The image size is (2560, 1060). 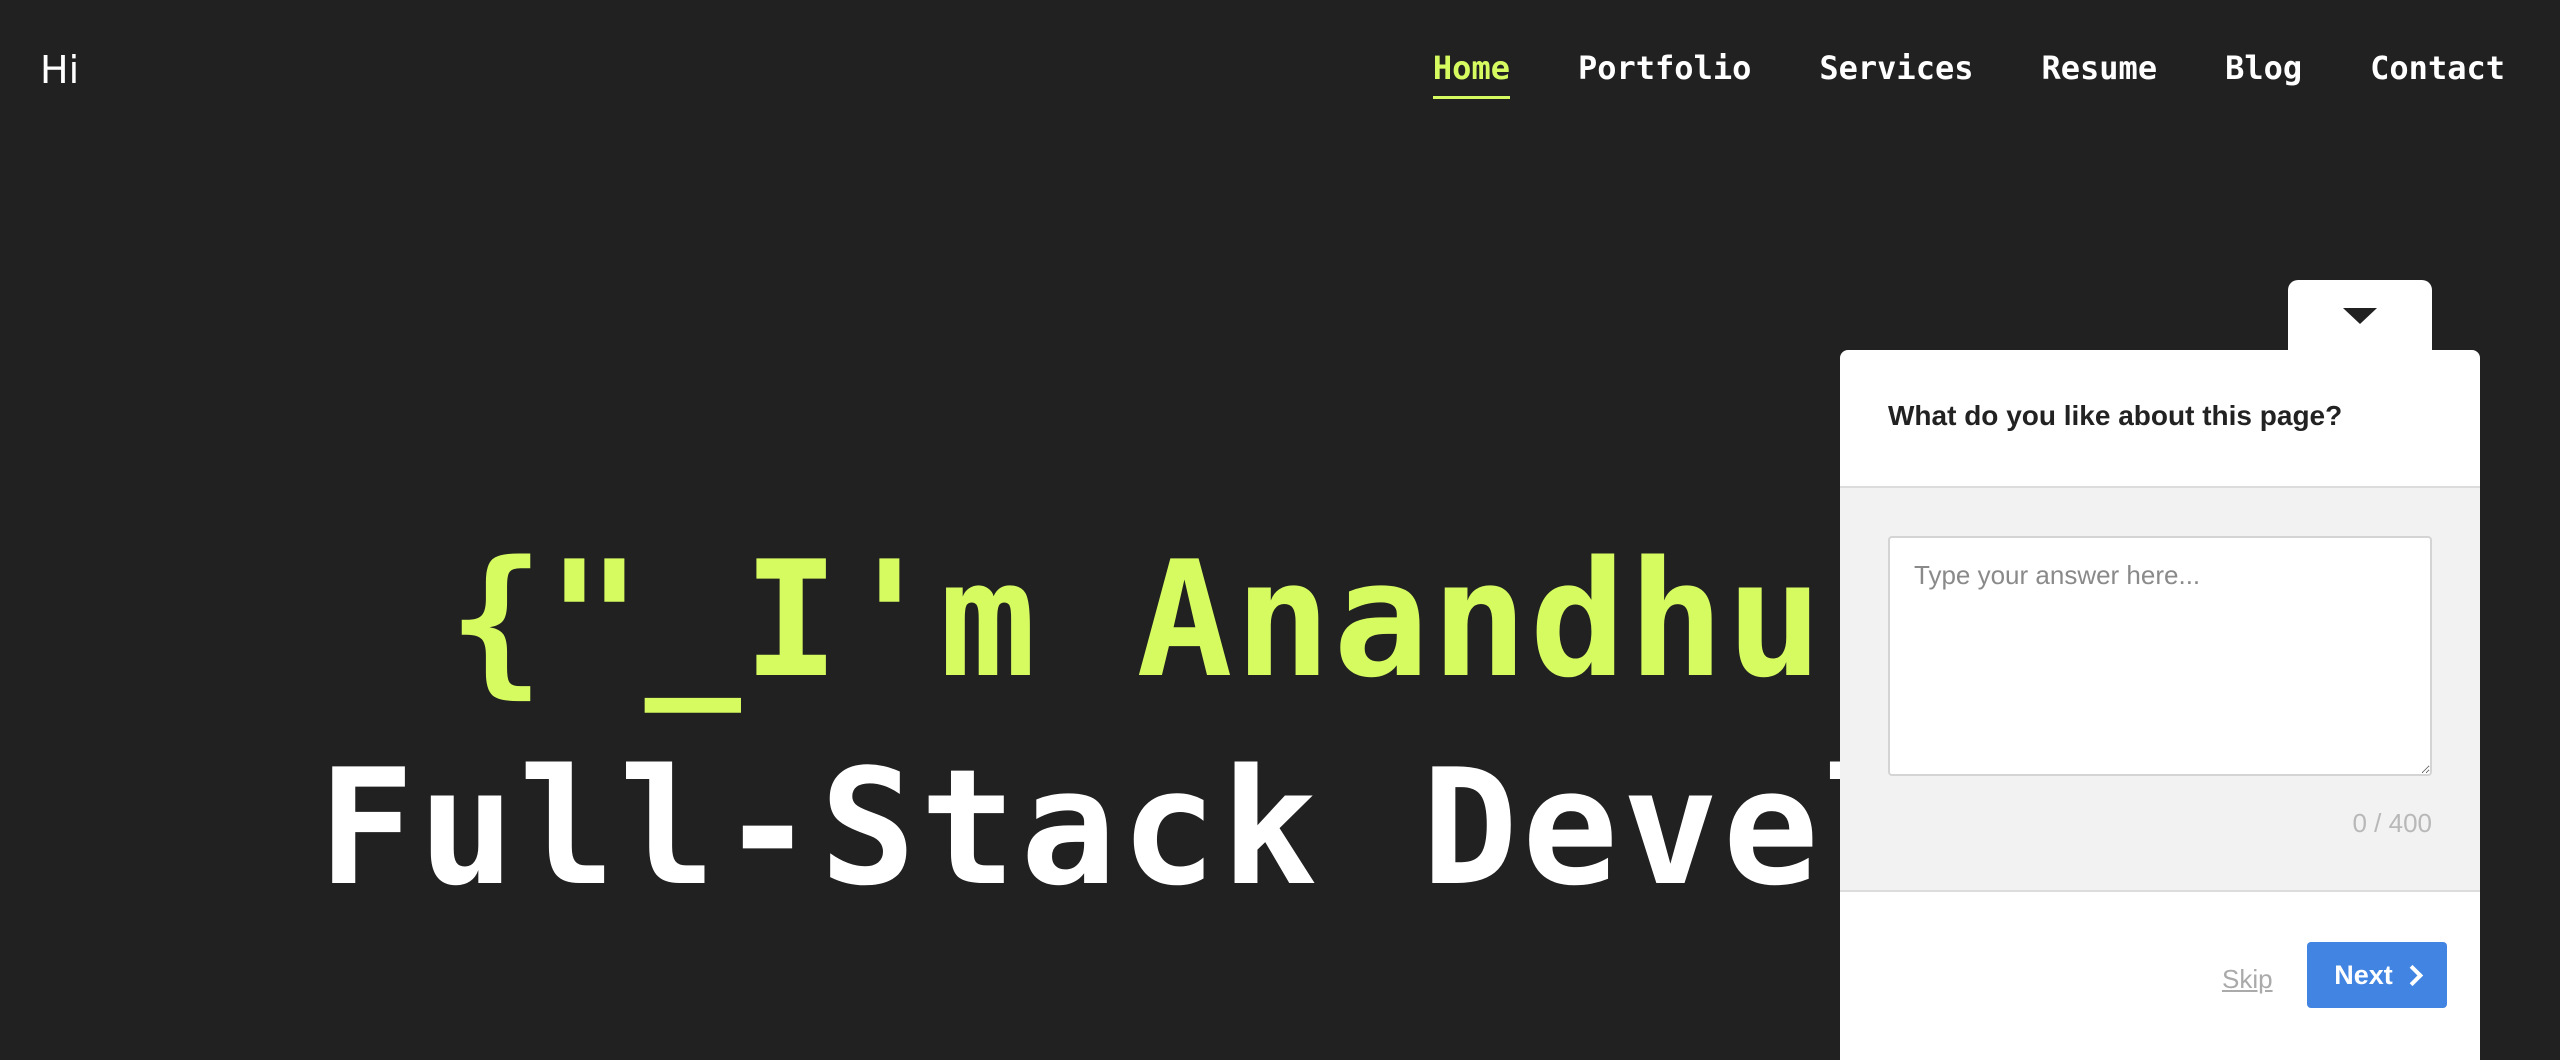 I want to click on skip-link: Skip, so click(x=2247, y=979).